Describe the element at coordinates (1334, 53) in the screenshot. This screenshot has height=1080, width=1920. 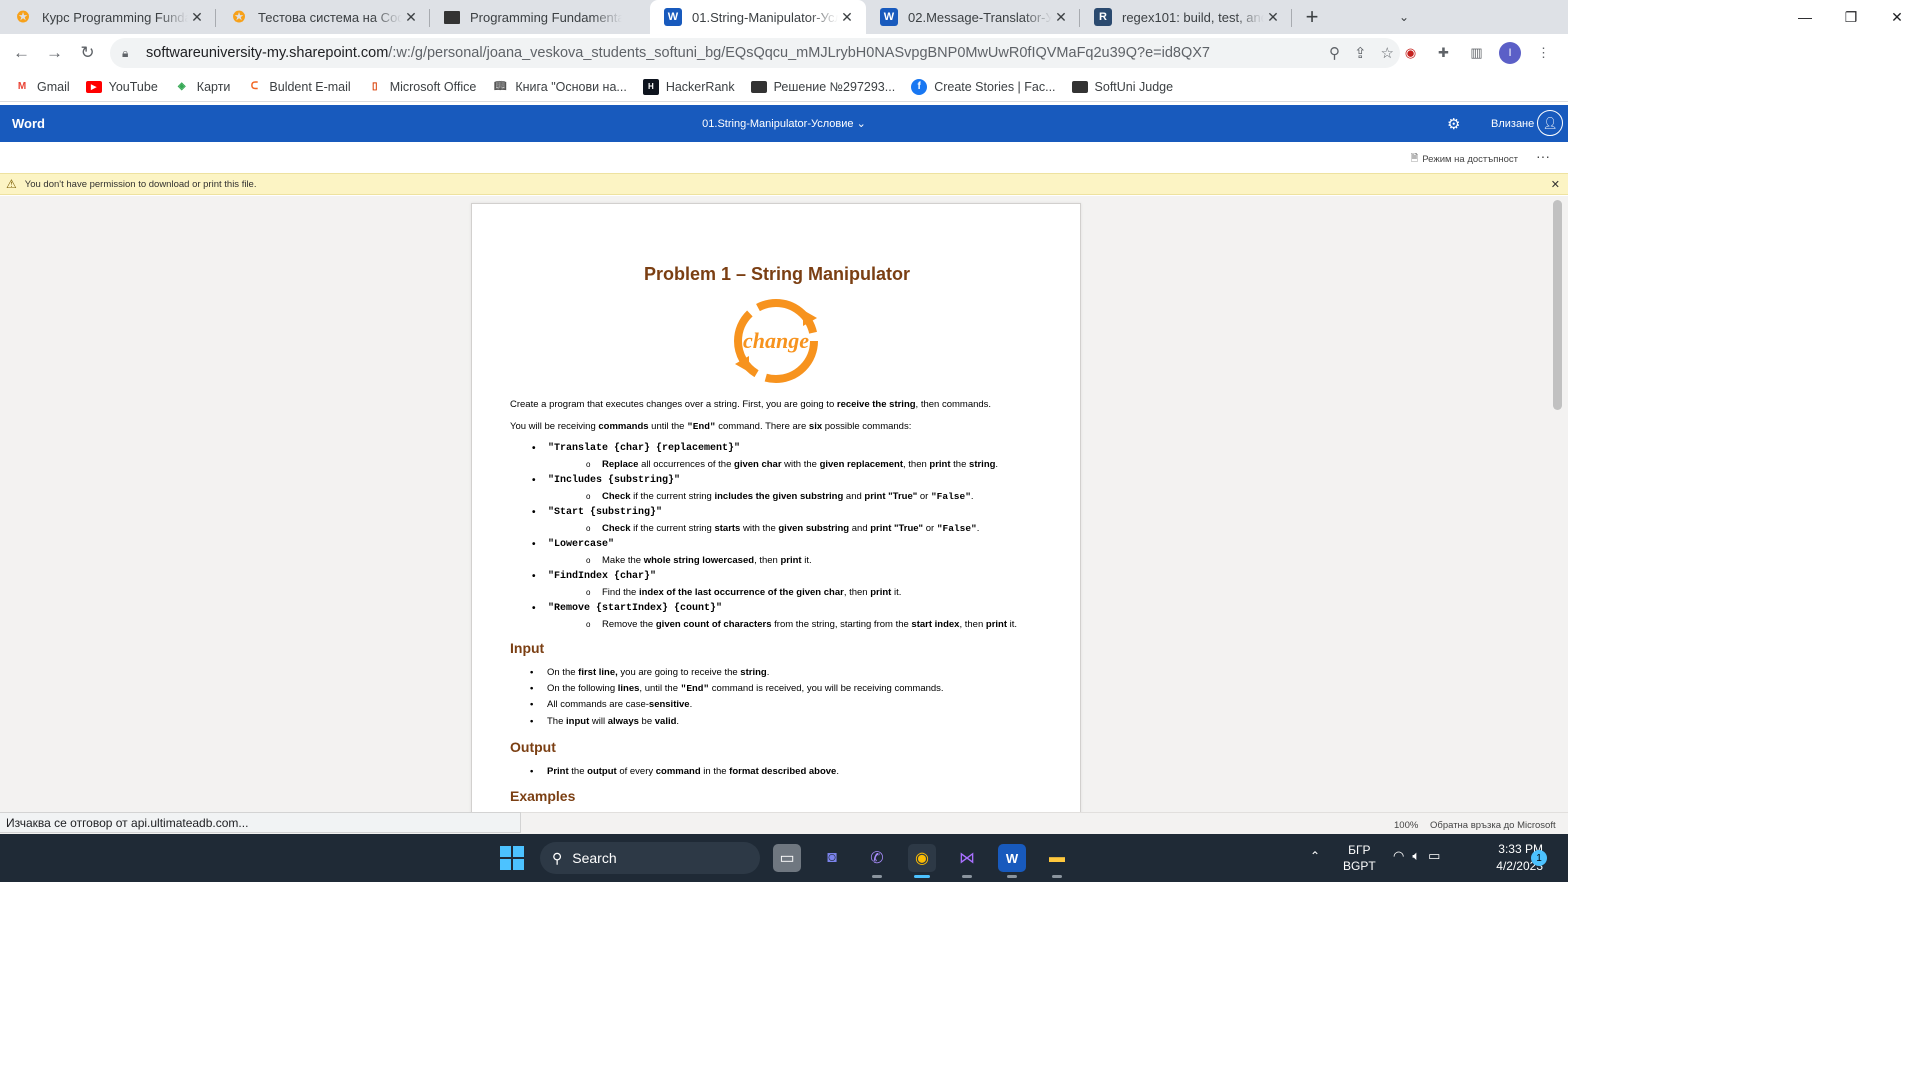
I see `zoom-icon: ⚲` at that location.